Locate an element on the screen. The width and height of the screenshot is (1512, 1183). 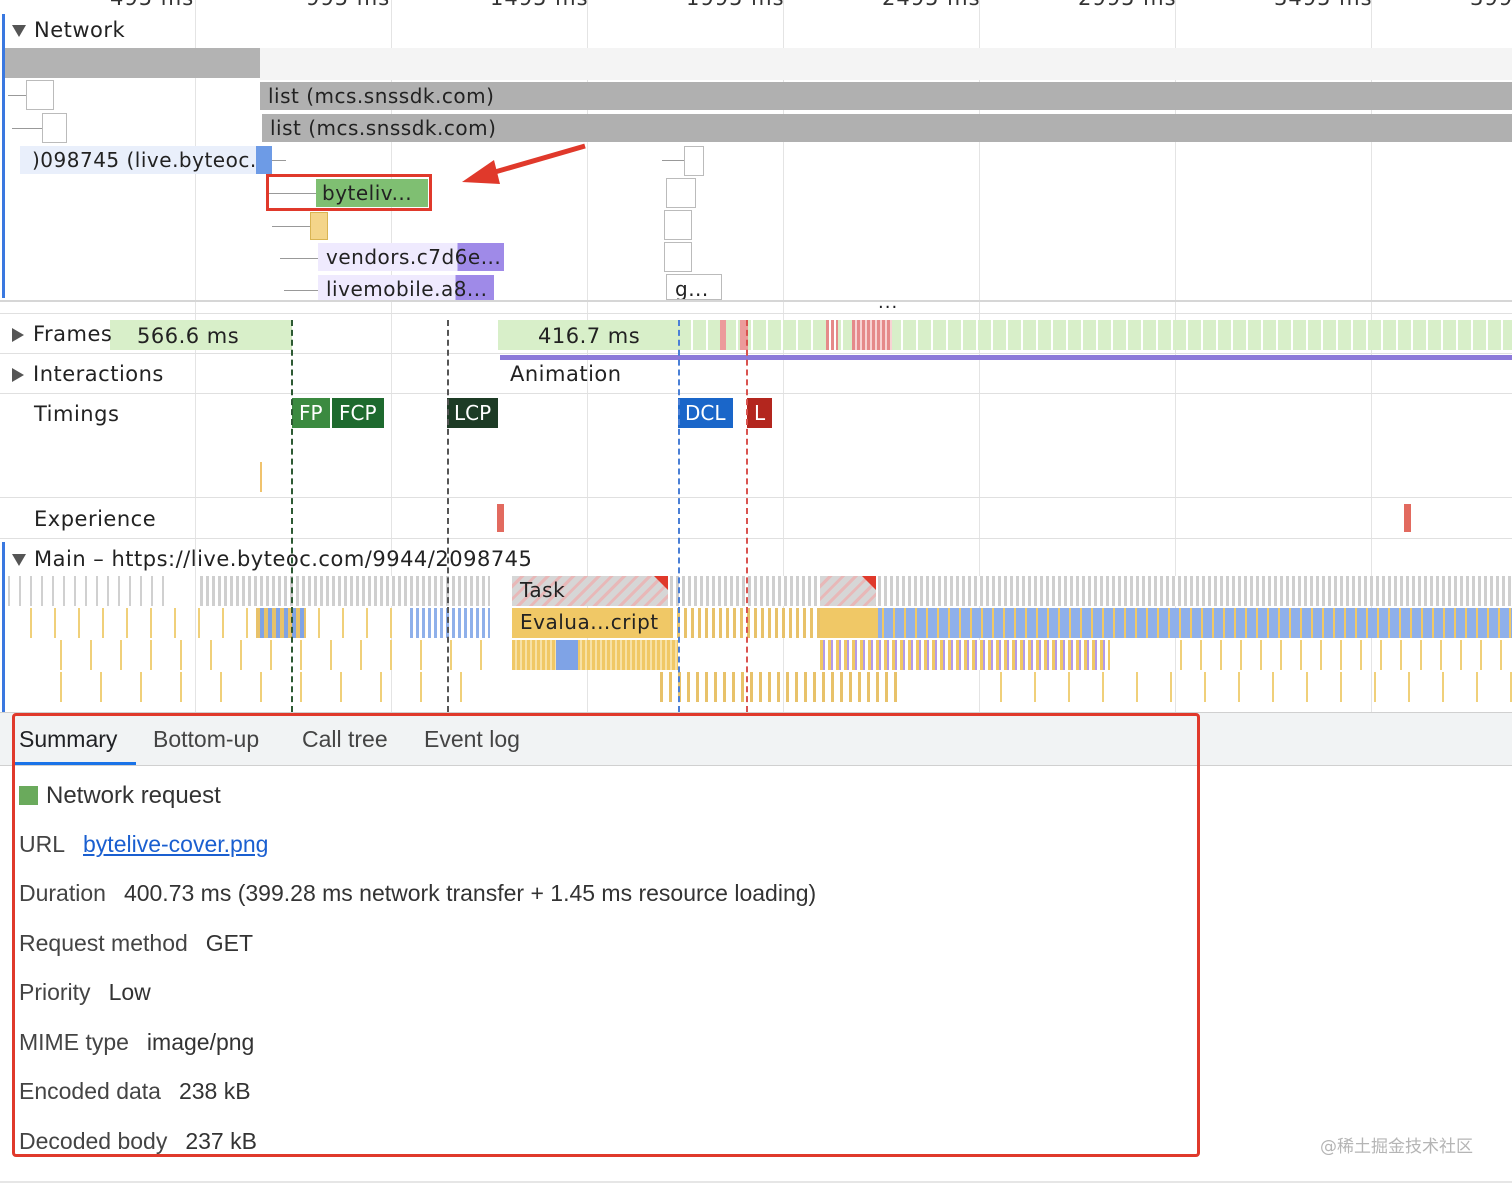
animation-label: Animation is located at coordinates (566, 374).